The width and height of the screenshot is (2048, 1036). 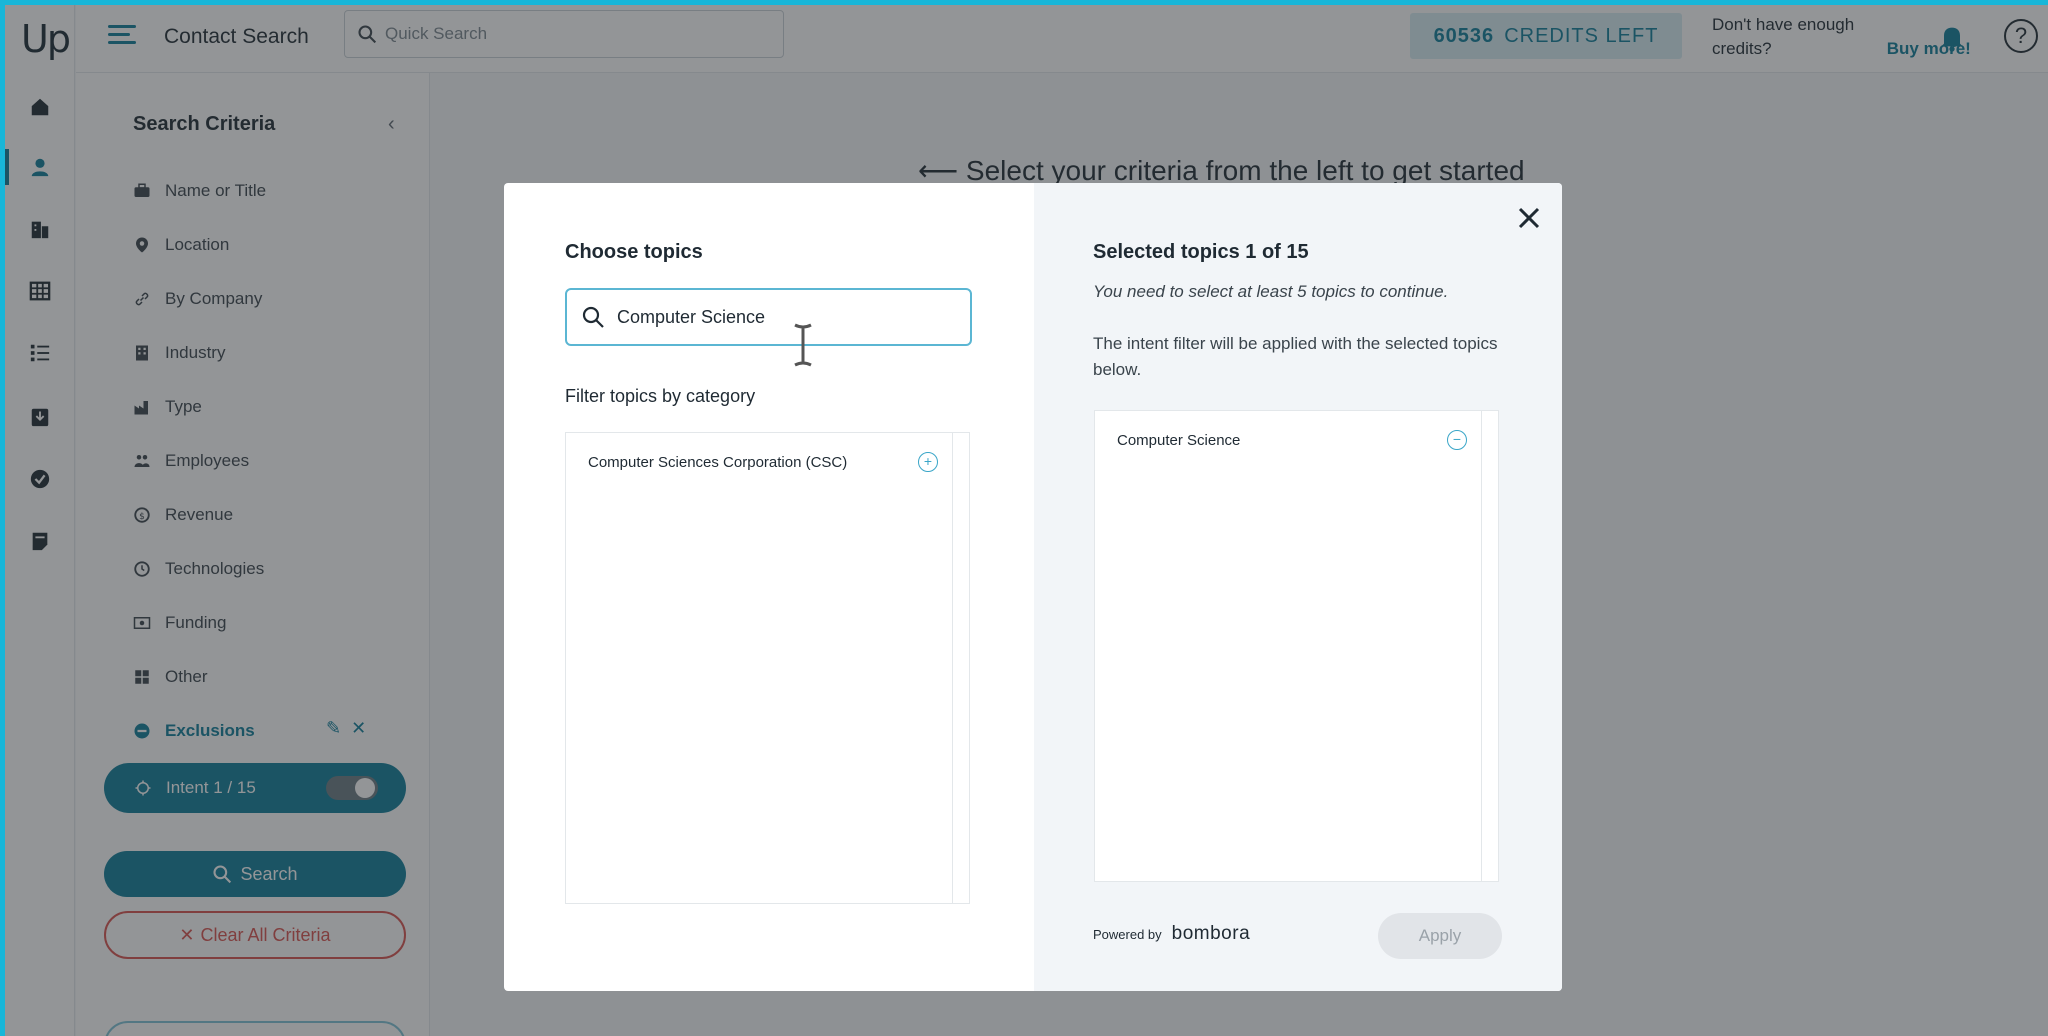 What do you see at coordinates (782, 317) in the screenshot?
I see `topic-search-input` at bounding box center [782, 317].